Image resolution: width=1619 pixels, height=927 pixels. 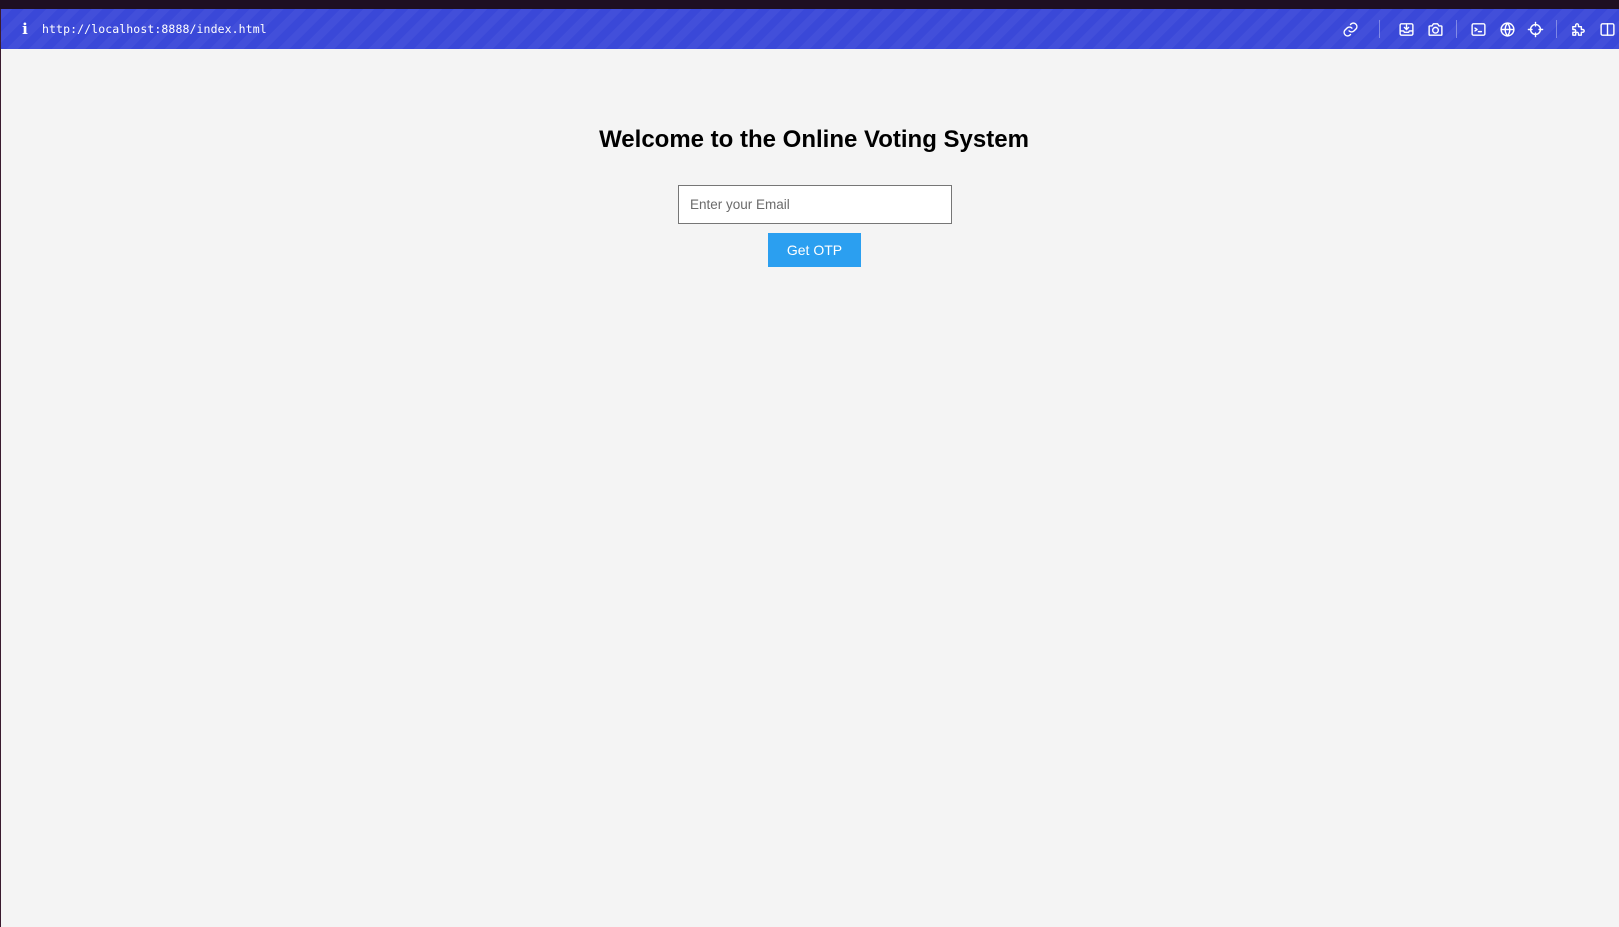 I want to click on link-icon, so click(x=1350, y=29).